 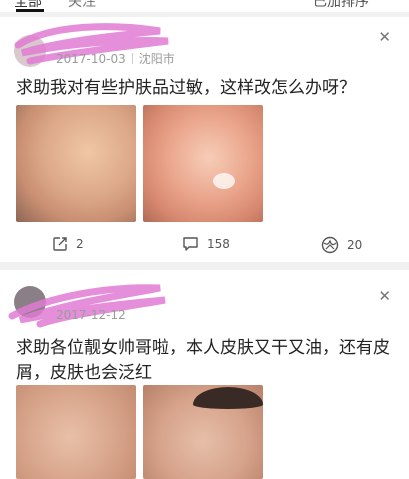 What do you see at coordinates (330, 245) in the screenshot?
I see `like-icon` at bounding box center [330, 245].